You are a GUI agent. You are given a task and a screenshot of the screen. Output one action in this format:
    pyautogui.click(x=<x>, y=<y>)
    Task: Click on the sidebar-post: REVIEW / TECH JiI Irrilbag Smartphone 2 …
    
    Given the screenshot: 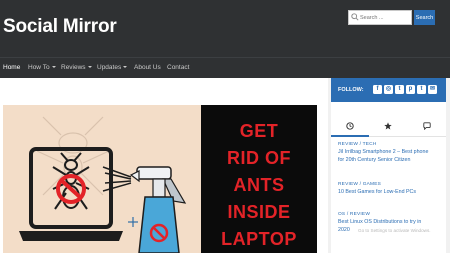 What is the action you would take?
    pyautogui.click(x=392, y=153)
    